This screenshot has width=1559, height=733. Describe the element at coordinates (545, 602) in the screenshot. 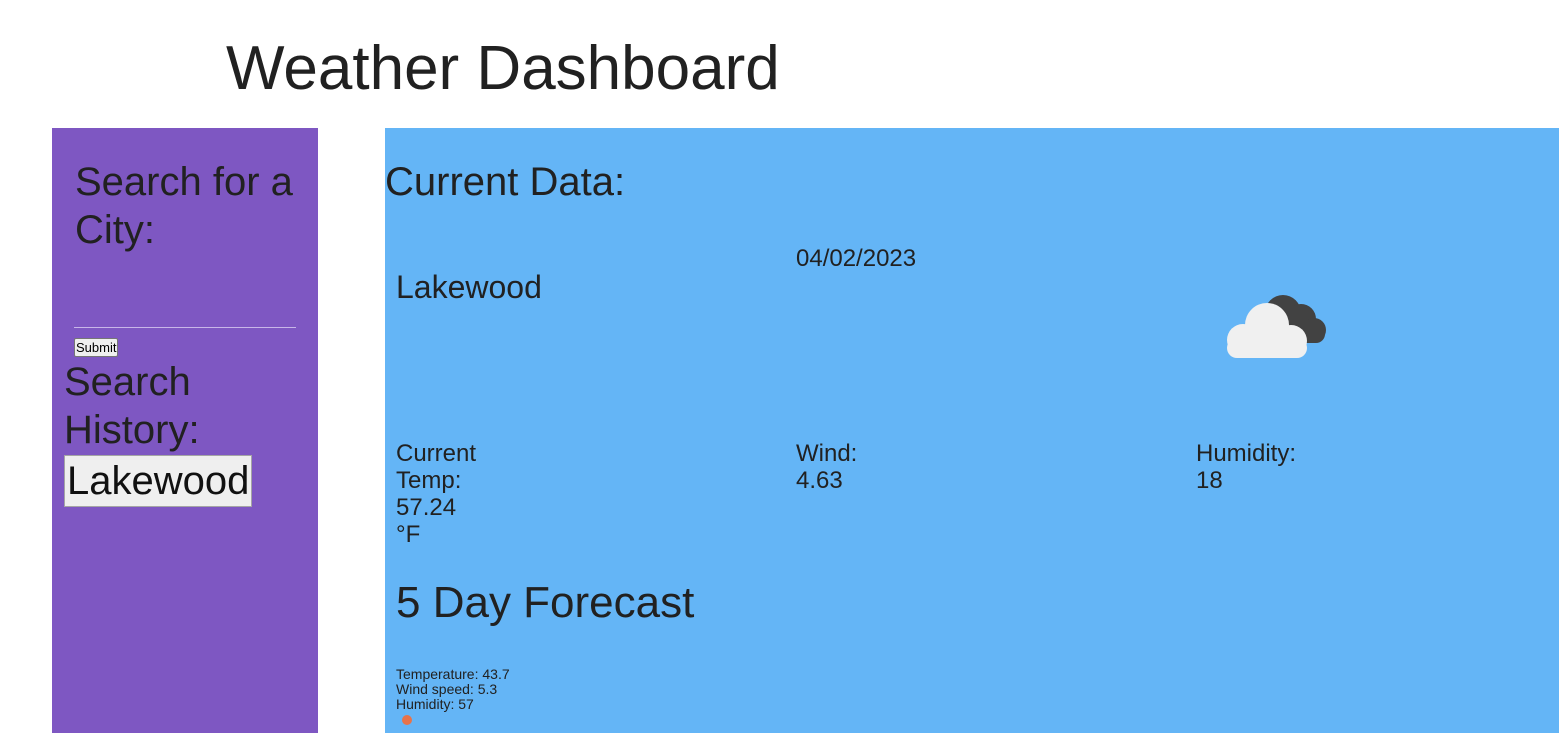

I see `forecast-heading: 5 Day Forecast` at that location.